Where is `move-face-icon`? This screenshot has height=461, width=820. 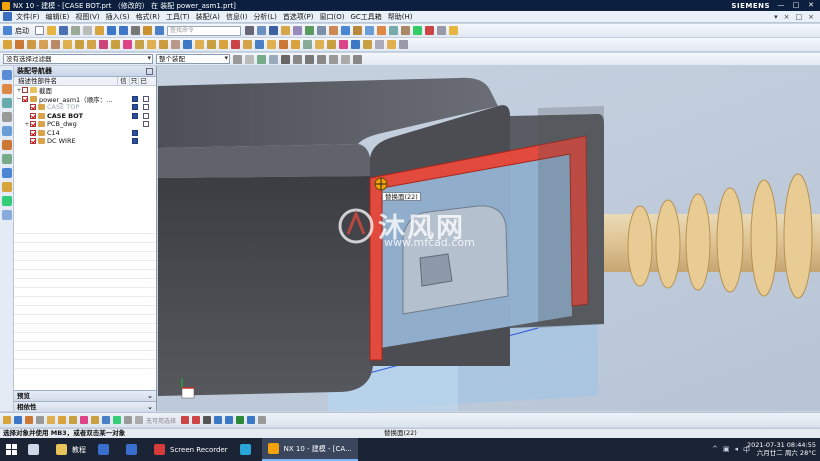
move-face-icon is located at coordinates (223, 44).